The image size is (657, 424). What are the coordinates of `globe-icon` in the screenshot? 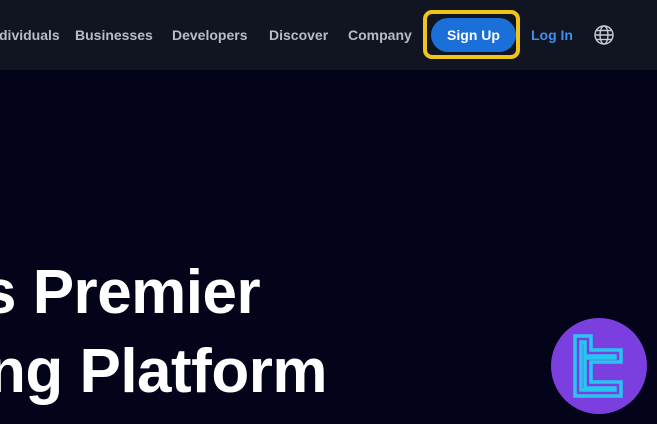 It's located at (604, 35).